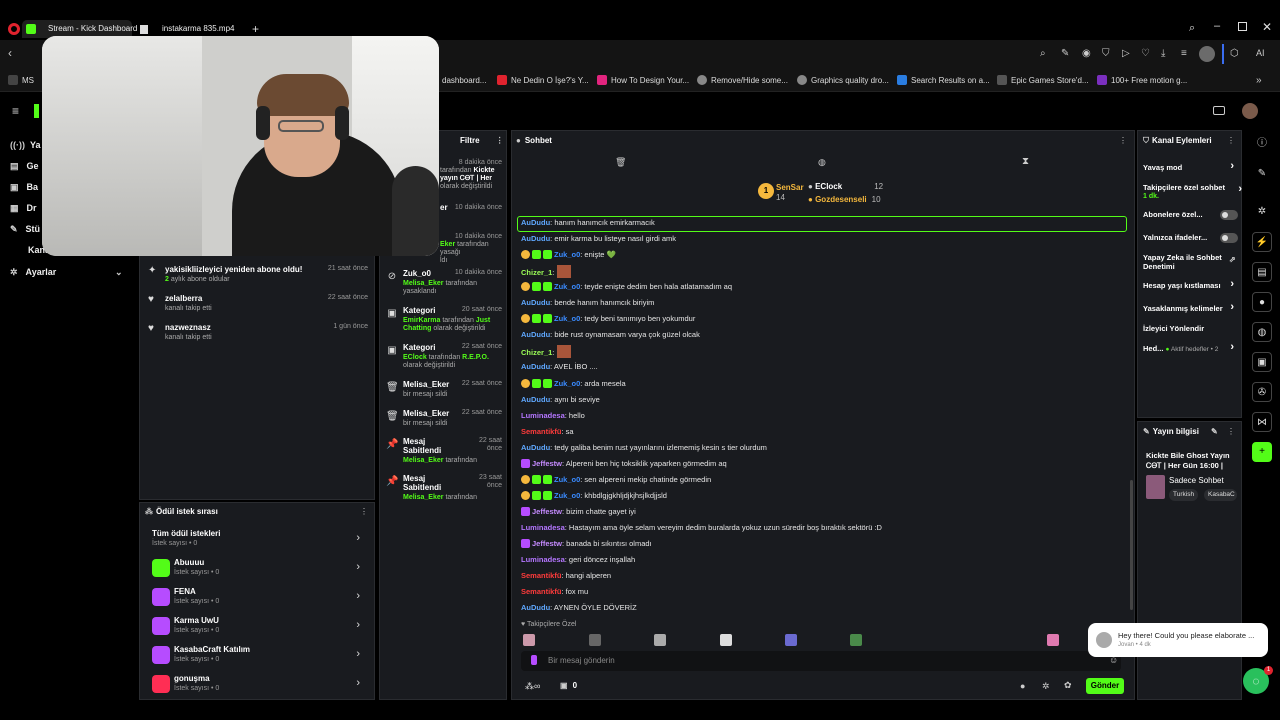  What do you see at coordinates (1262, 144) in the screenshot?
I see `info-icon: ⓘ` at bounding box center [1262, 144].